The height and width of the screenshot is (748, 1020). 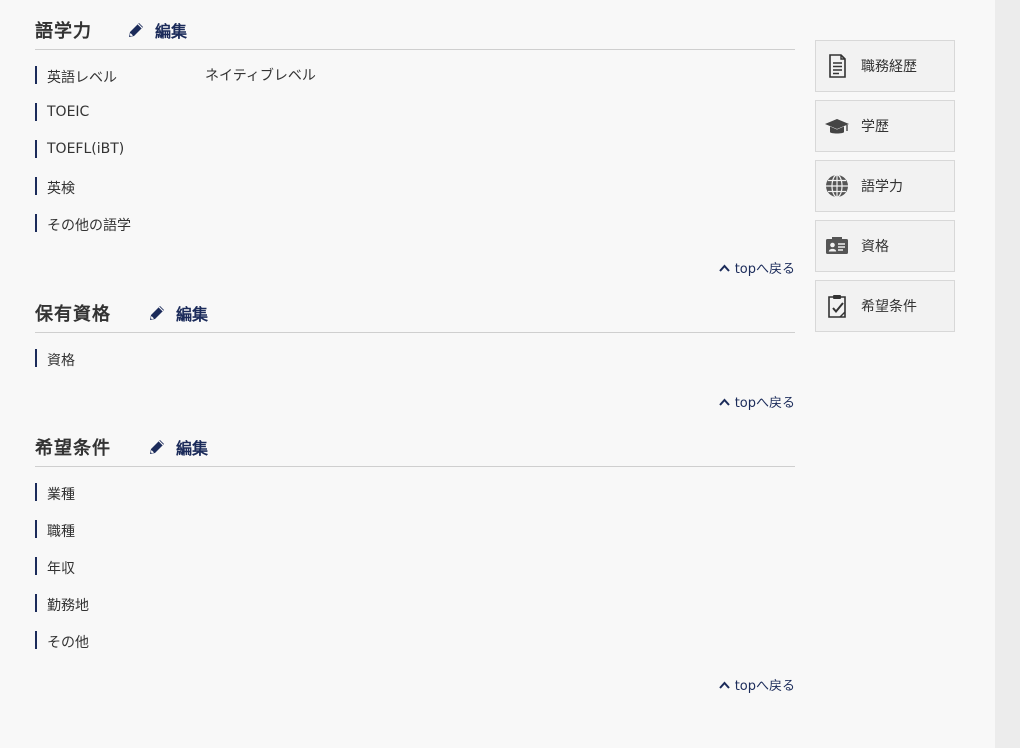 What do you see at coordinates (68, 112) in the screenshot?
I see `row-label: TOEIC` at bounding box center [68, 112].